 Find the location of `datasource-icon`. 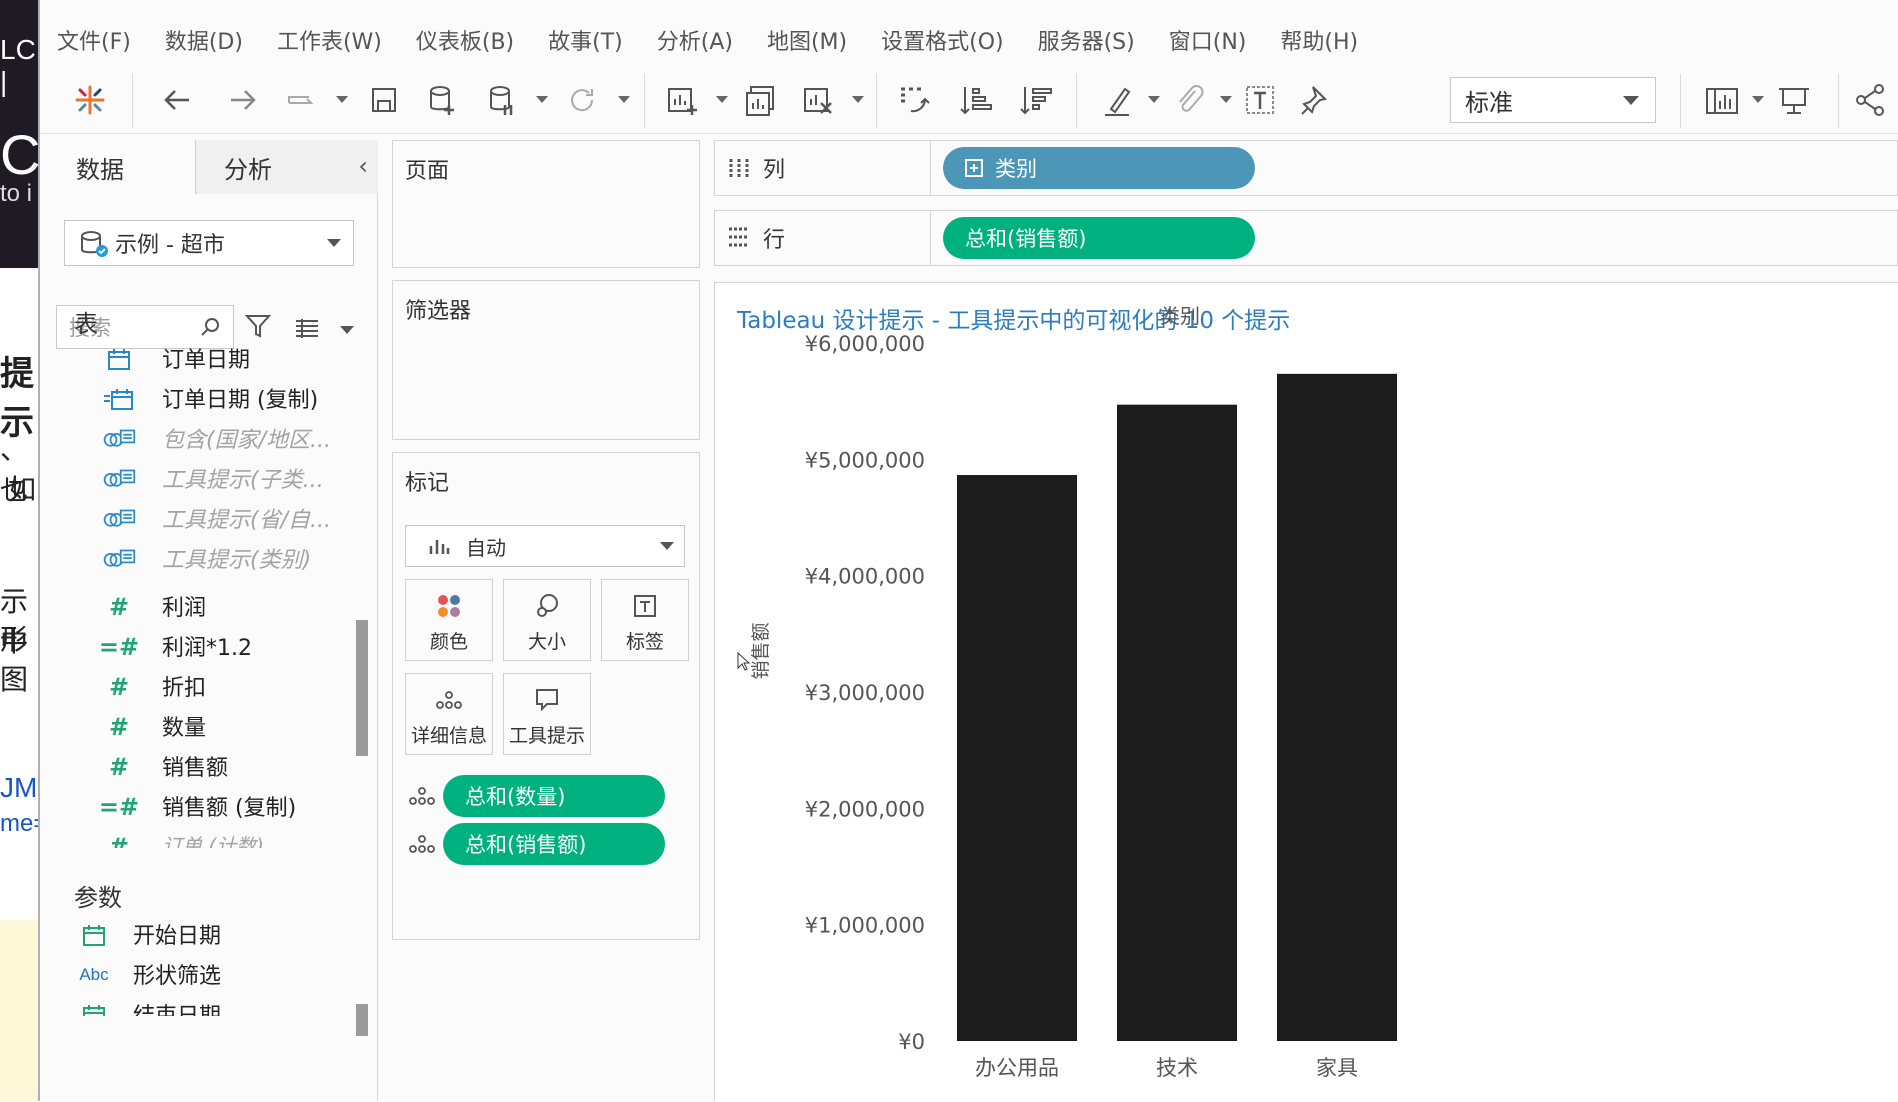

datasource-icon is located at coordinates (95, 247).